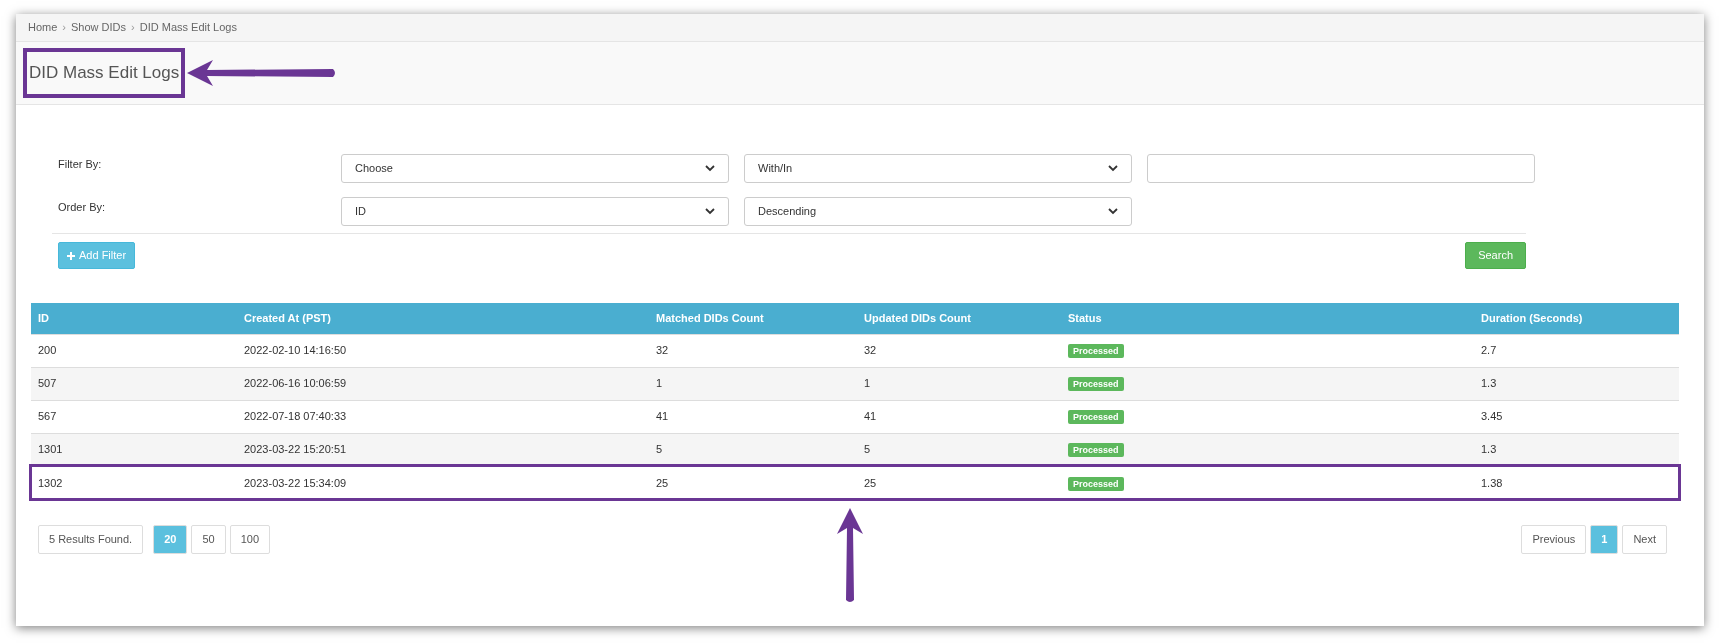 The image size is (1720, 644). What do you see at coordinates (1576, 318) in the screenshot?
I see `column-header: Duration (Seconds)` at bounding box center [1576, 318].